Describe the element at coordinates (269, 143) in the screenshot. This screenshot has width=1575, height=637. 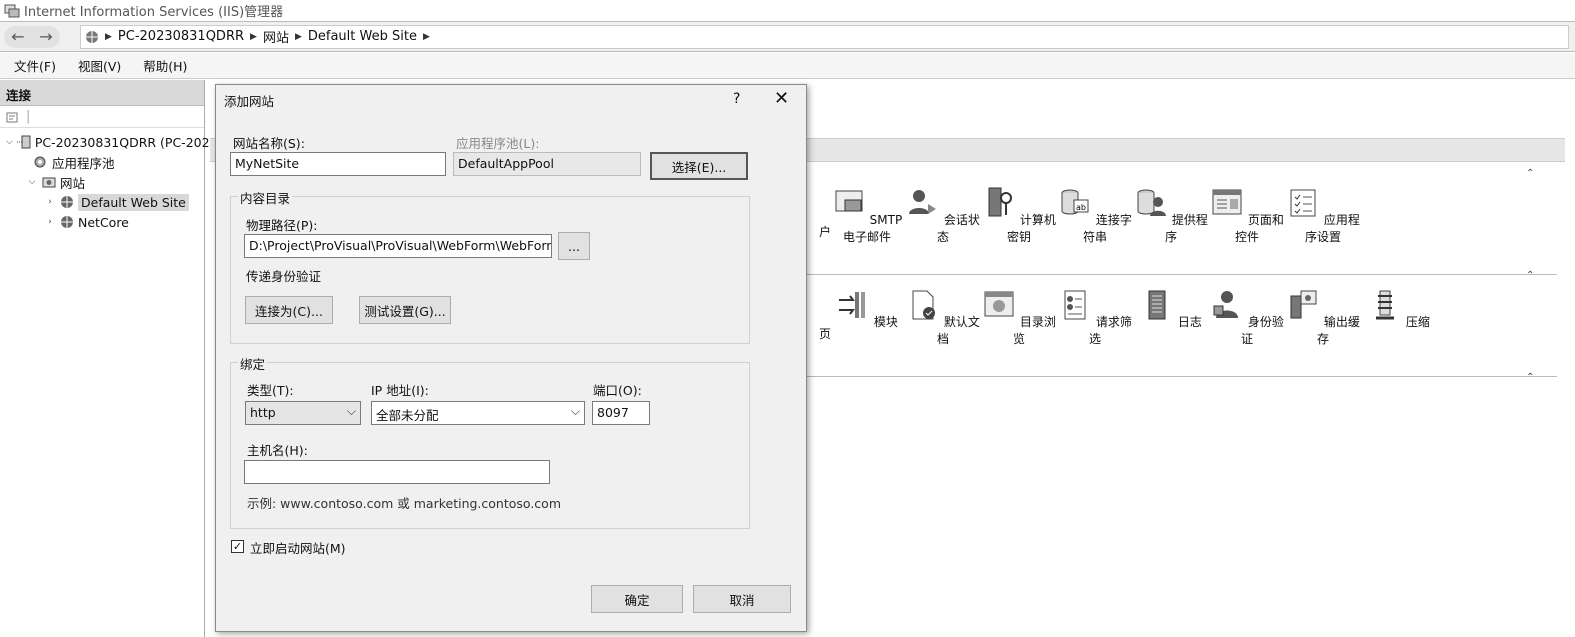
I see `site-name-label: 网站名称(S):` at that location.